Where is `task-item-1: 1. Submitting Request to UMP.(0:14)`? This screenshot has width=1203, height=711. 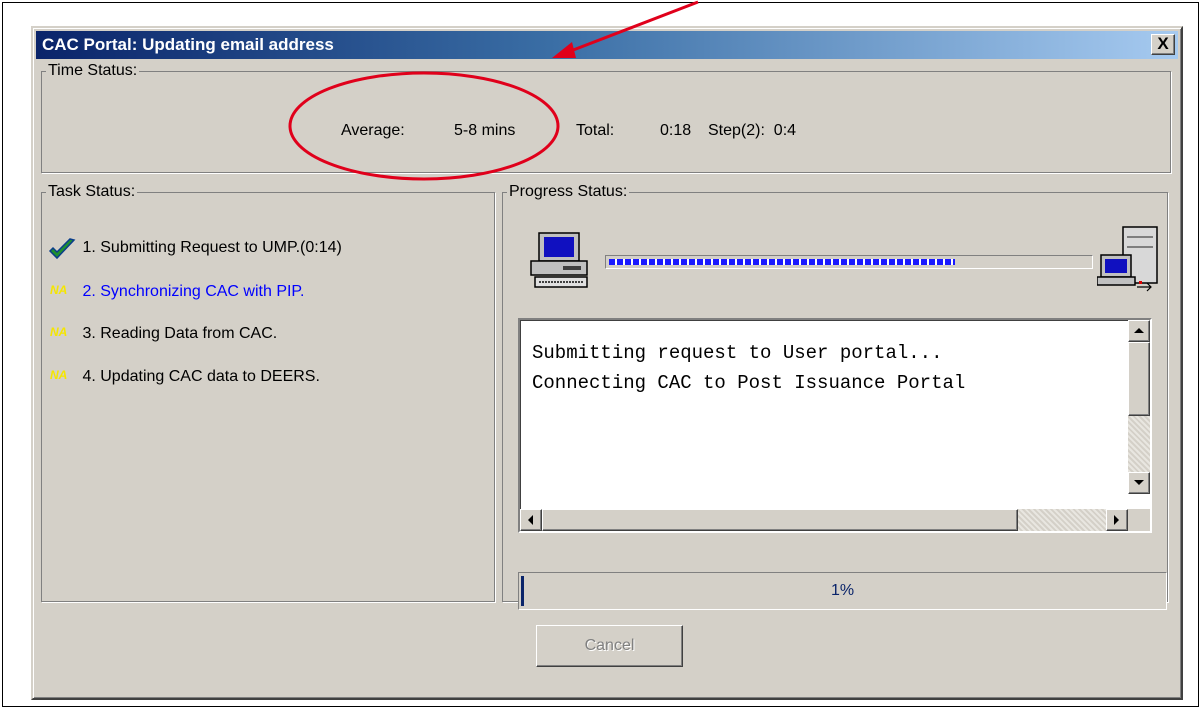 task-item-1: 1. Submitting Request to UMP.(0:14) is located at coordinates (195, 249).